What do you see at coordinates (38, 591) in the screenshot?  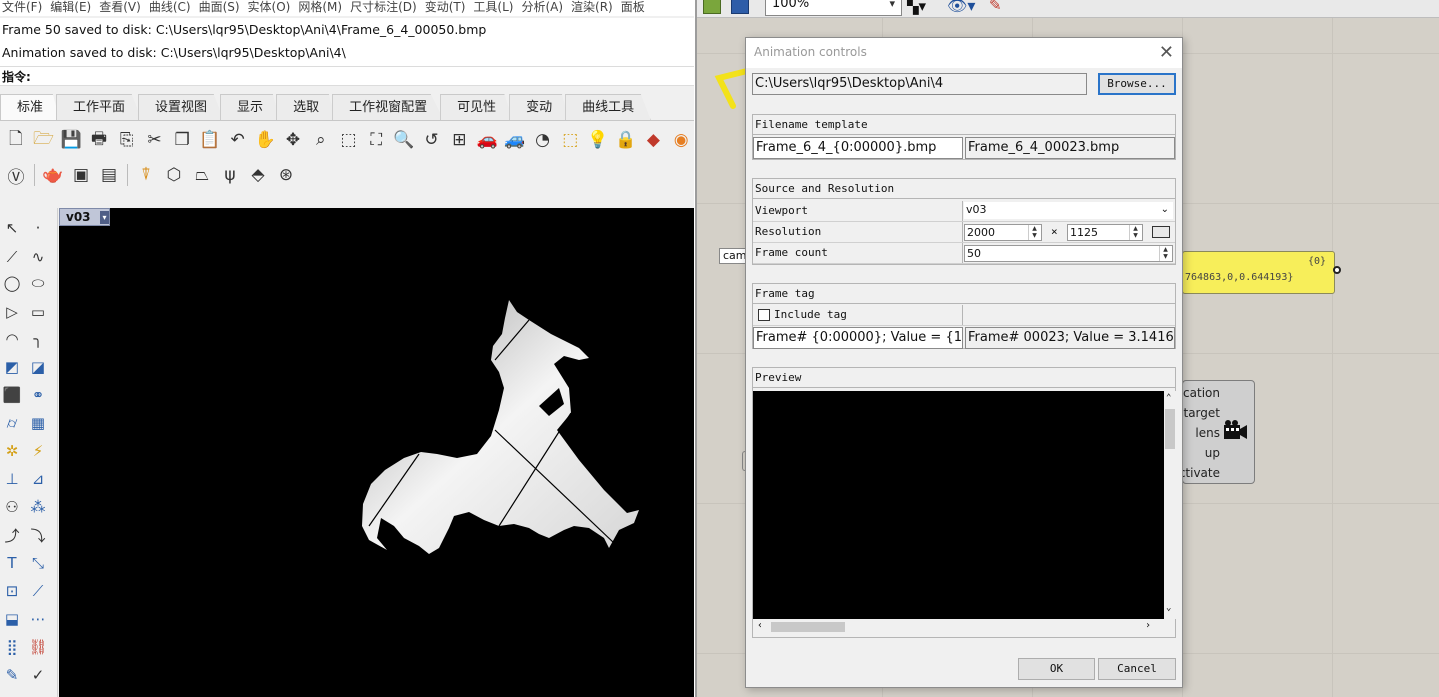 I see `analyze-icon: ⟋` at bounding box center [38, 591].